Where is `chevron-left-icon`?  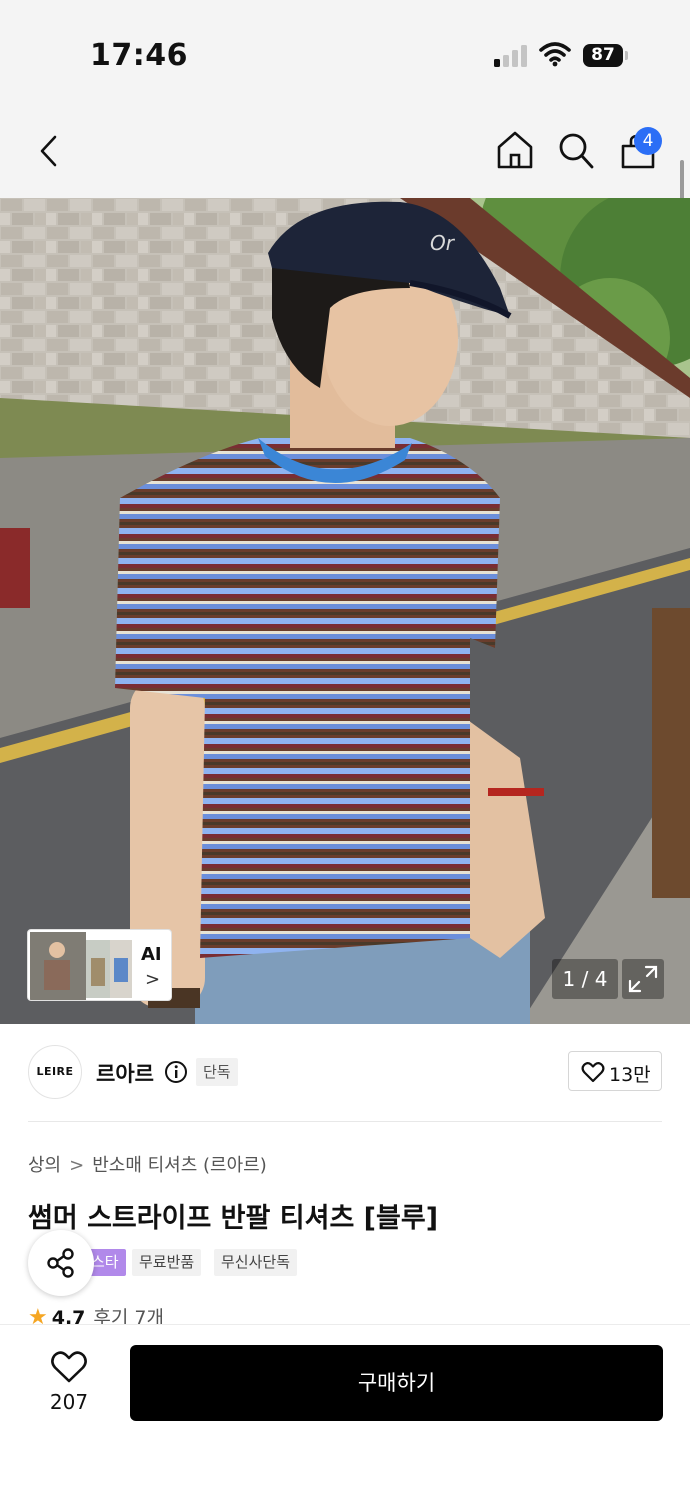 chevron-left-icon is located at coordinates (49, 151).